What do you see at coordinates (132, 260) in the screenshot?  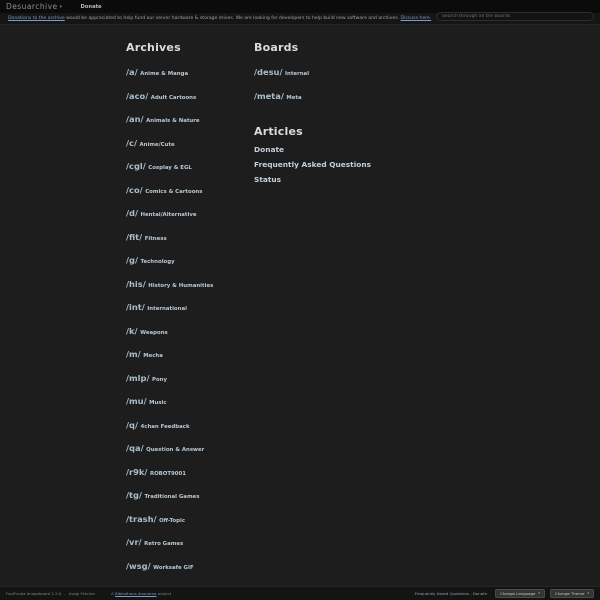 I see `board-tag: /g/` at bounding box center [132, 260].